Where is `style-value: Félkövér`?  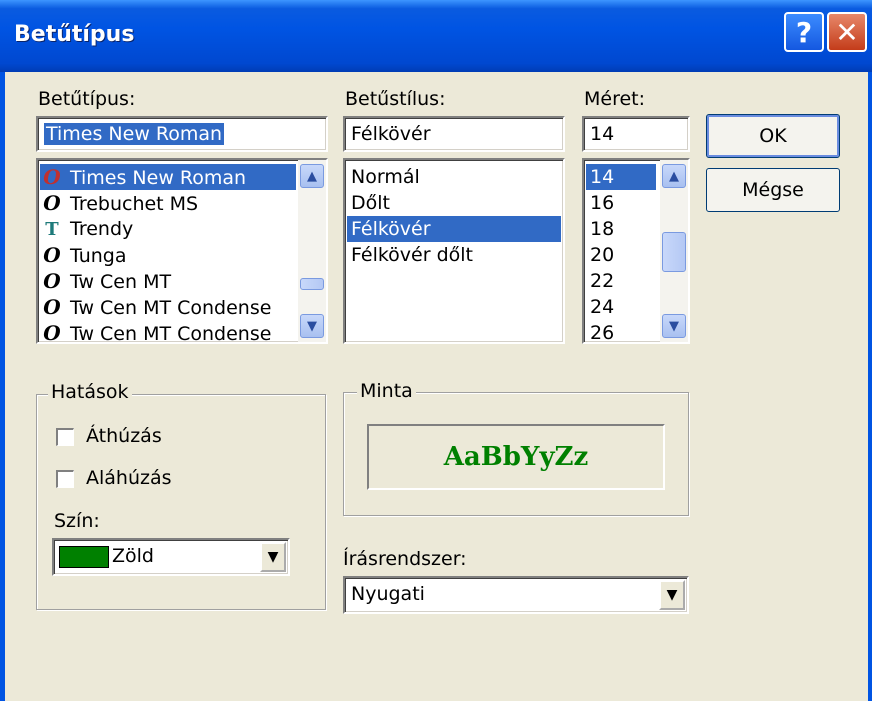 style-value: Félkövér is located at coordinates (391, 134).